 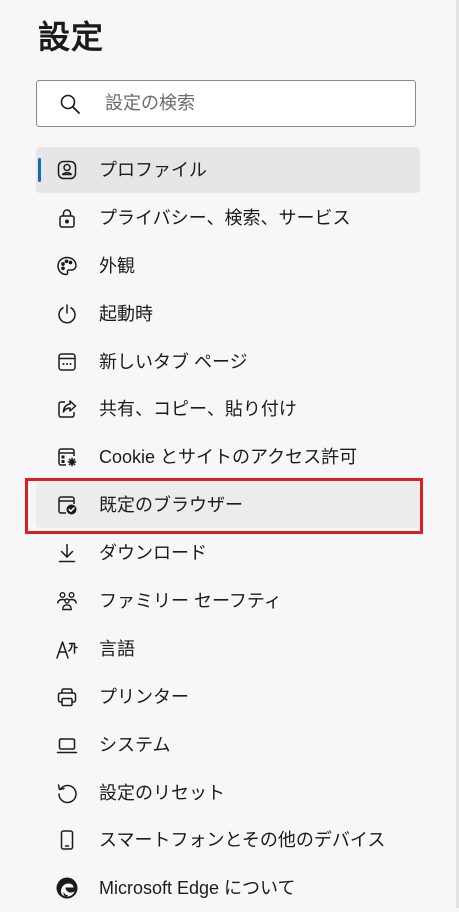 I want to click on nav-item-new-tab: 新しいタブ ページ, so click(x=229, y=362).